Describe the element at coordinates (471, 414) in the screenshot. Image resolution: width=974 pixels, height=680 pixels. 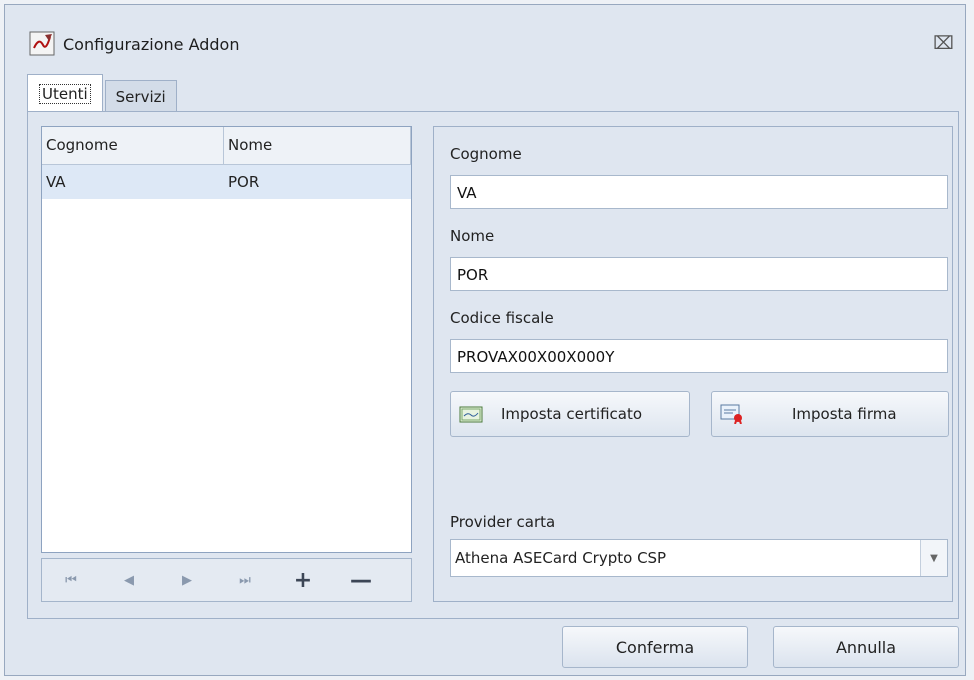
I see `certificate-icon` at that location.